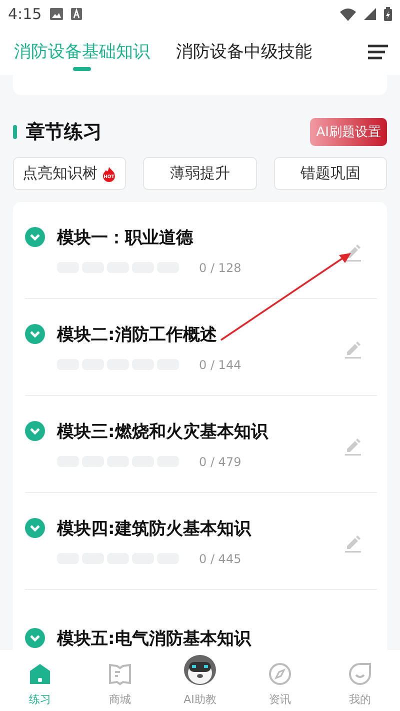  What do you see at coordinates (137, 334) in the screenshot?
I see `module-title: 模块二:消防工作概述` at bounding box center [137, 334].